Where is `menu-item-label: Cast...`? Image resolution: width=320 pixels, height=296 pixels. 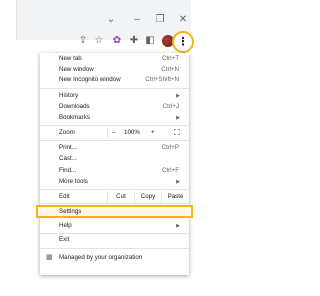
menu-item-label: Cast... is located at coordinates (68, 158).